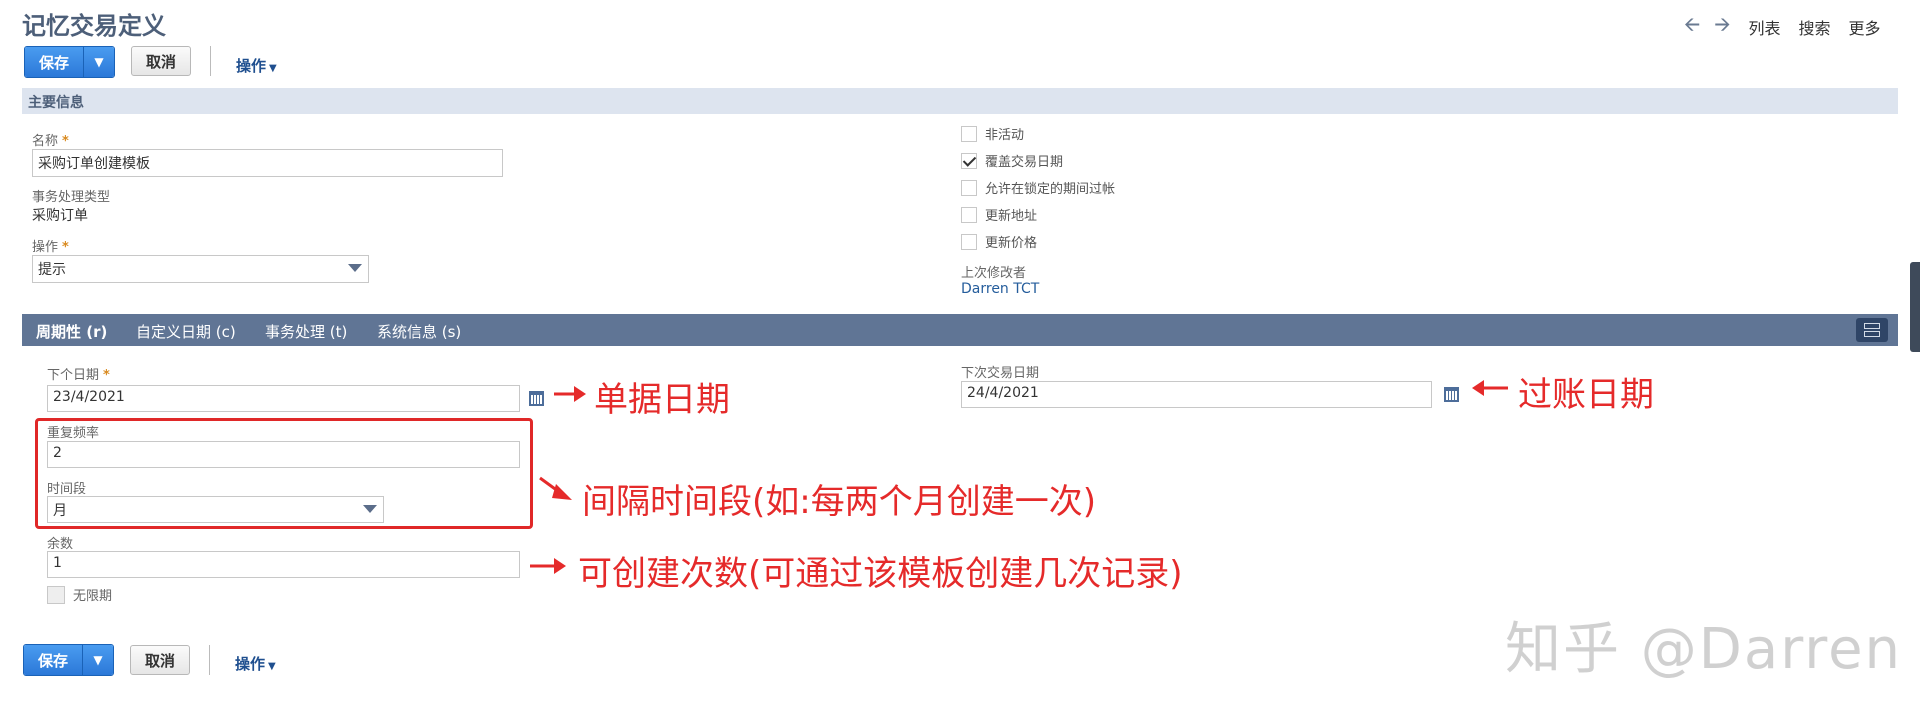 This screenshot has width=1920, height=716. What do you see at coordinates (839, 502) in the screenshot?
I see `annotation-interval: 间隔时间段(如:每两个月创建一次)` at bounding box center [839, 502].